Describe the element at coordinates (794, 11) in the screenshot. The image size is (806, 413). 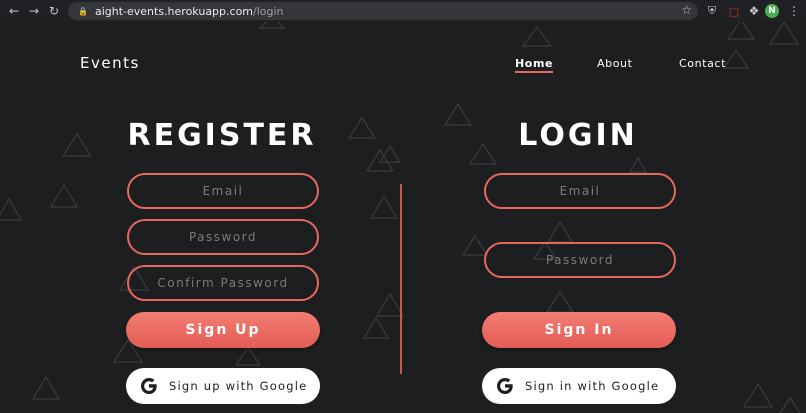
I see `browser-menu-icon: ⋮` at that location.